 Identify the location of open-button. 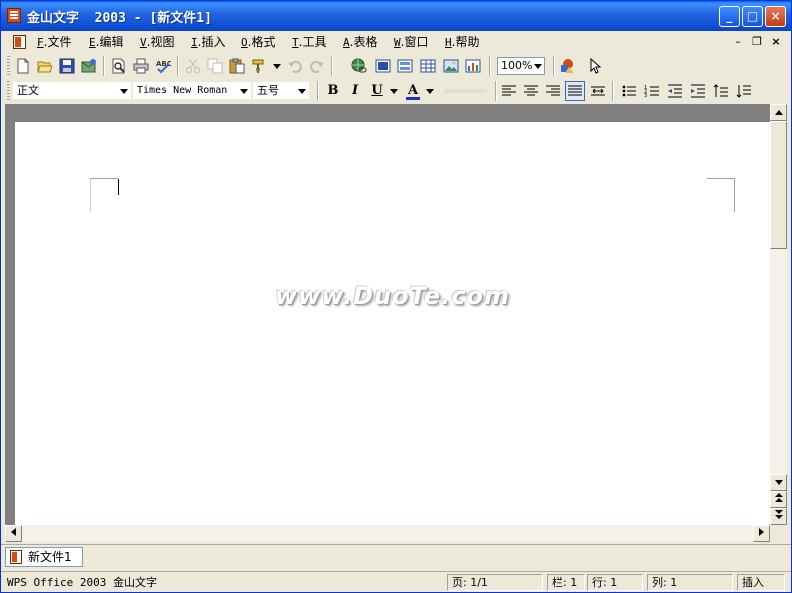
(45, 66).